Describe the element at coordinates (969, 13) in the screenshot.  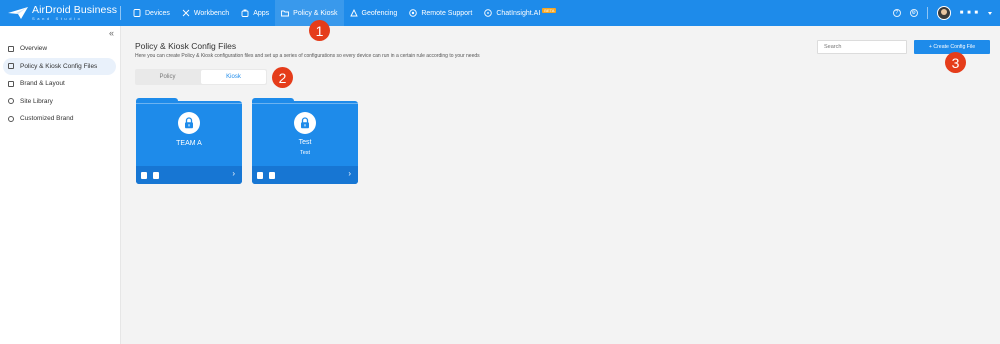
I see `user-name: ■ ■ ■` at that location.